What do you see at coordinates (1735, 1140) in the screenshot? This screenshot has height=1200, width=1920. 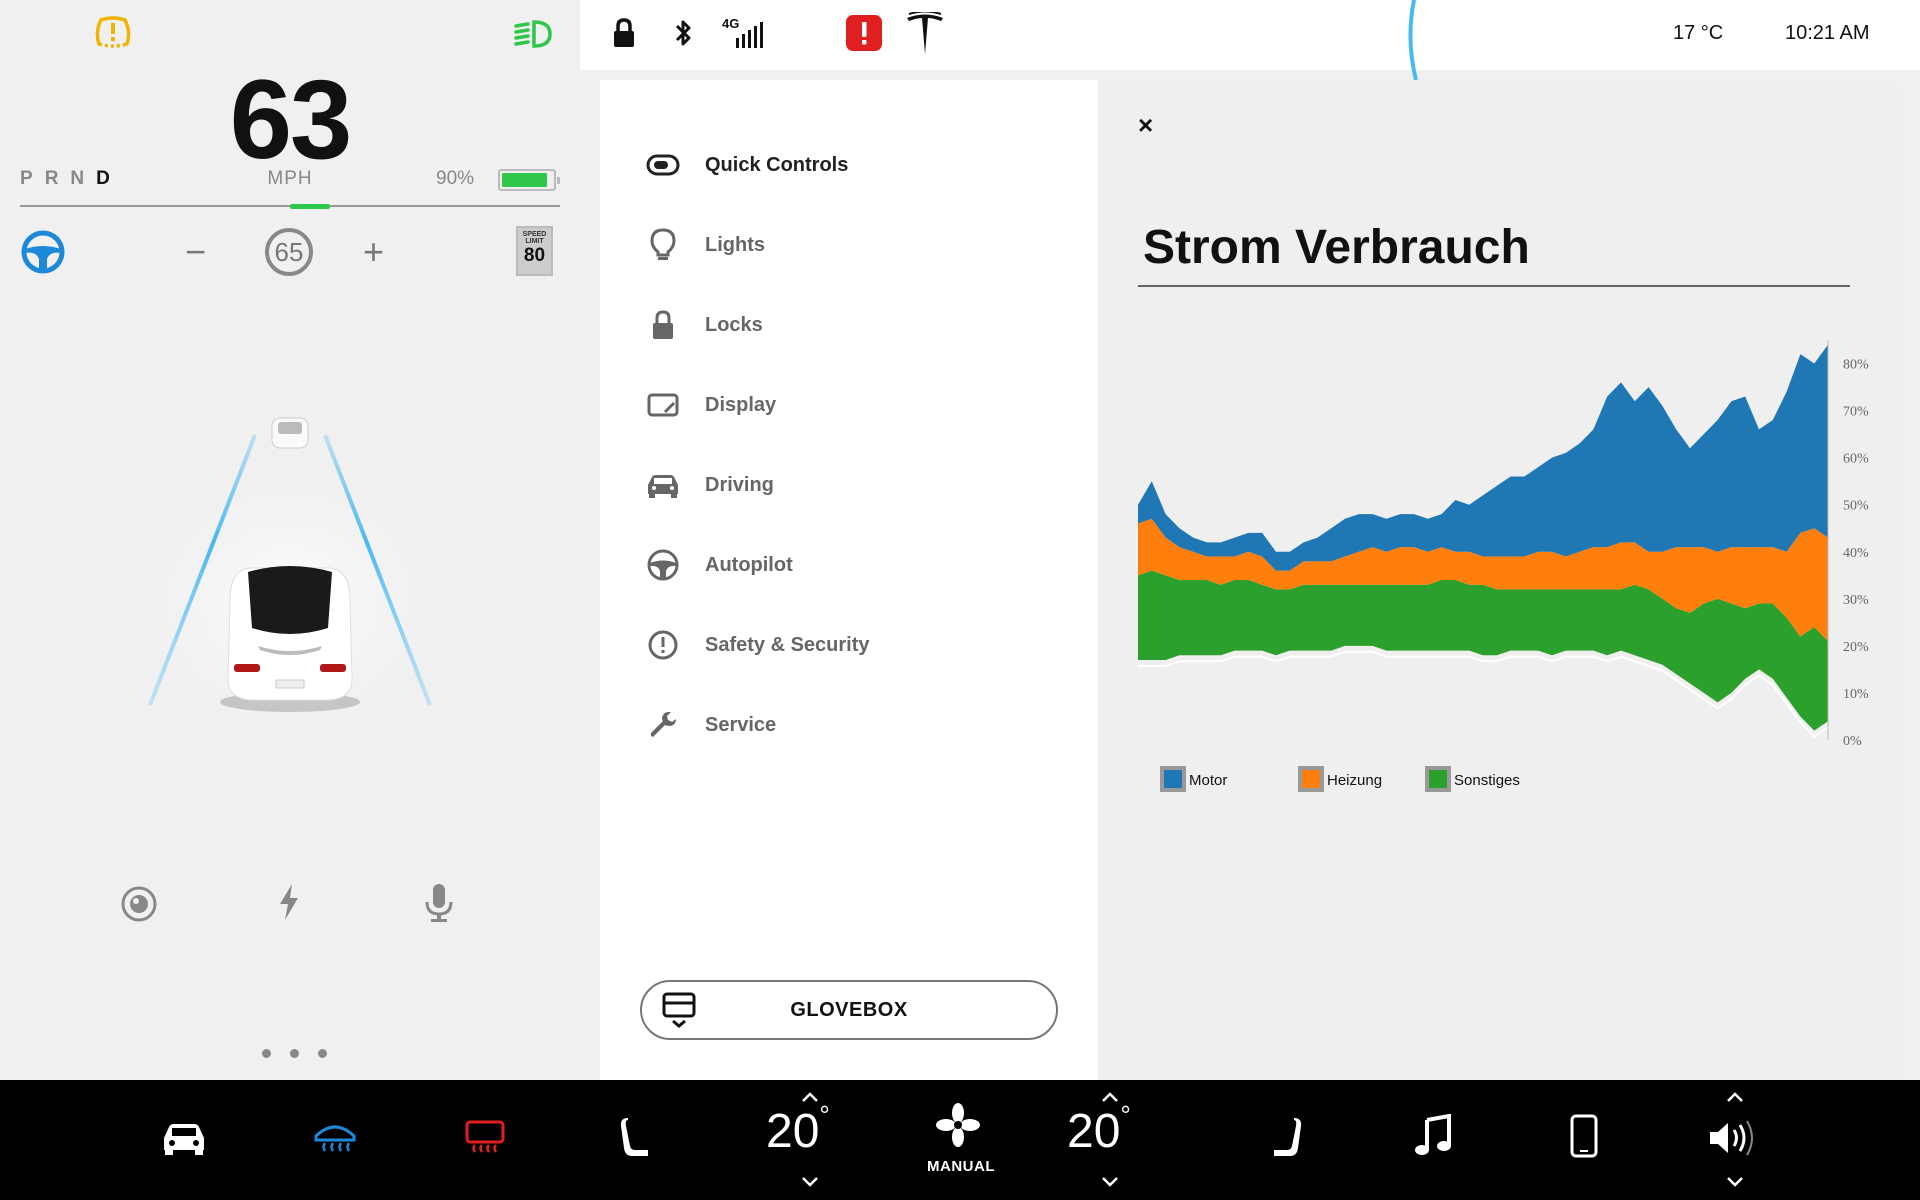 I see `volume-icon` at bounding box center [1735, 1140].